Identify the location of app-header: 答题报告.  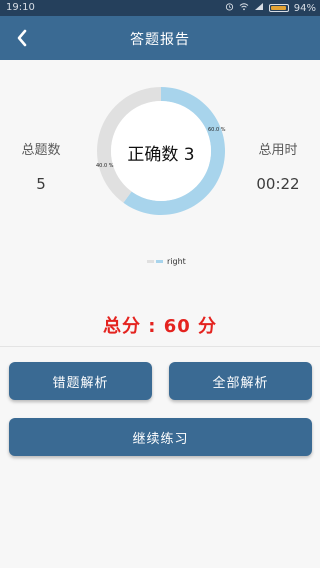
(160, 38).